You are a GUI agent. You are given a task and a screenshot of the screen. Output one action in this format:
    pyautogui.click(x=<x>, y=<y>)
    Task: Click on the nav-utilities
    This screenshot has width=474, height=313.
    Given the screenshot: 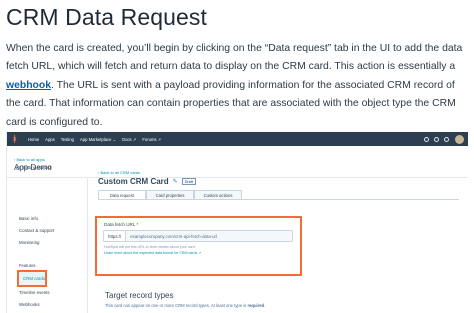 What is the action you would take?
    pyautogui.click(x=443, y=139)
    